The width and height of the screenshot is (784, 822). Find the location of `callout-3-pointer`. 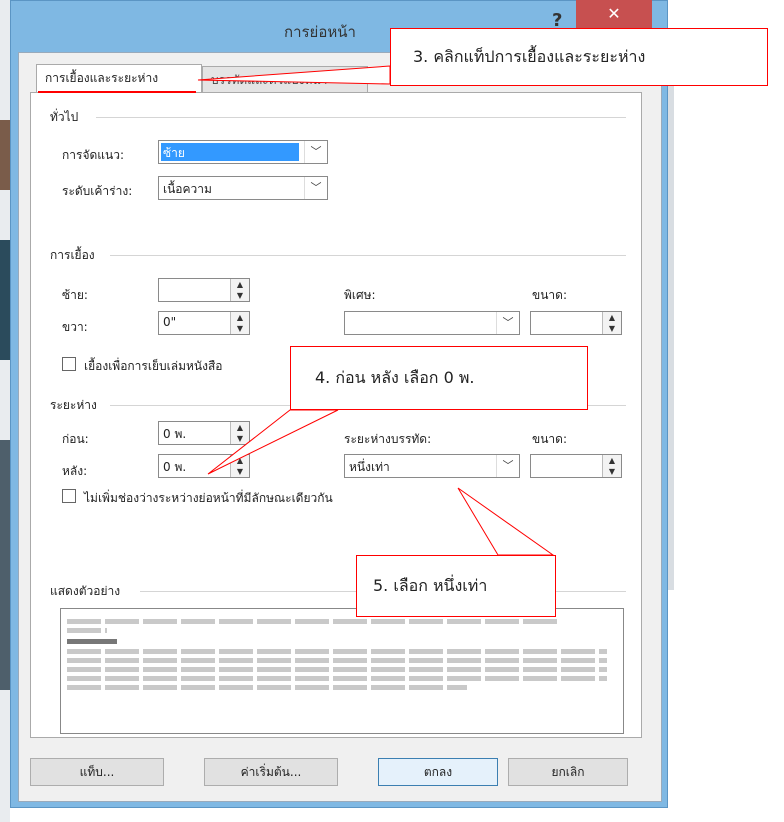

callout-3-pointer is located at coordinates (294, 75).